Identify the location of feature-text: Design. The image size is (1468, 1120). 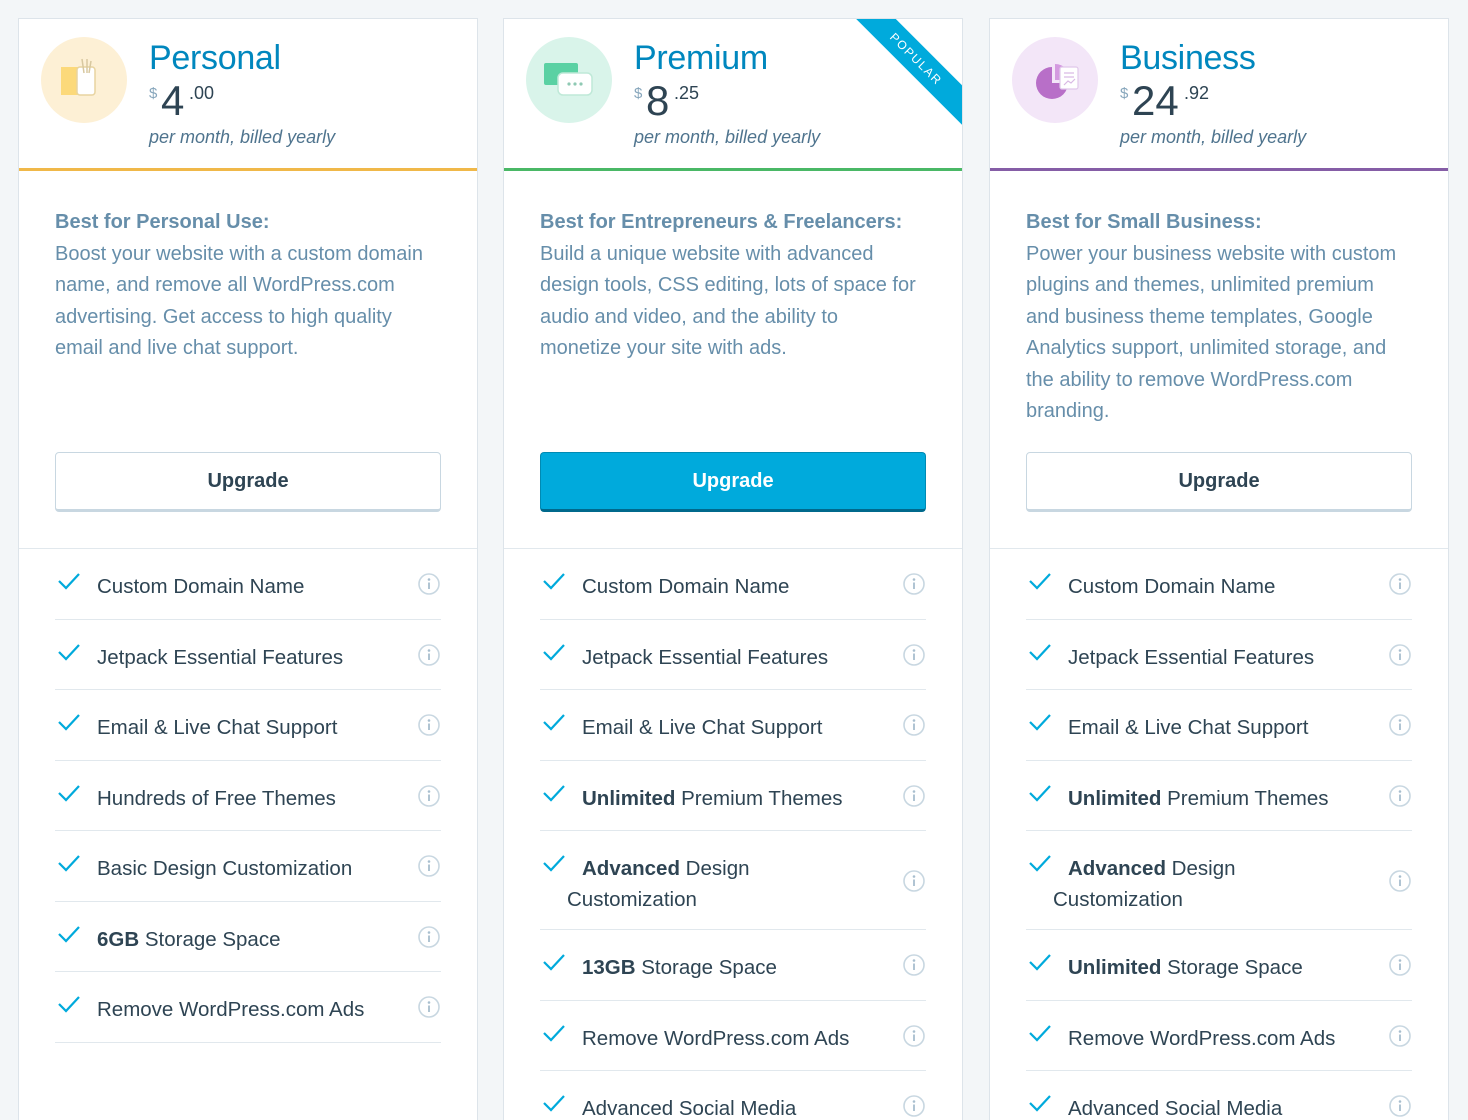
(714, 868).